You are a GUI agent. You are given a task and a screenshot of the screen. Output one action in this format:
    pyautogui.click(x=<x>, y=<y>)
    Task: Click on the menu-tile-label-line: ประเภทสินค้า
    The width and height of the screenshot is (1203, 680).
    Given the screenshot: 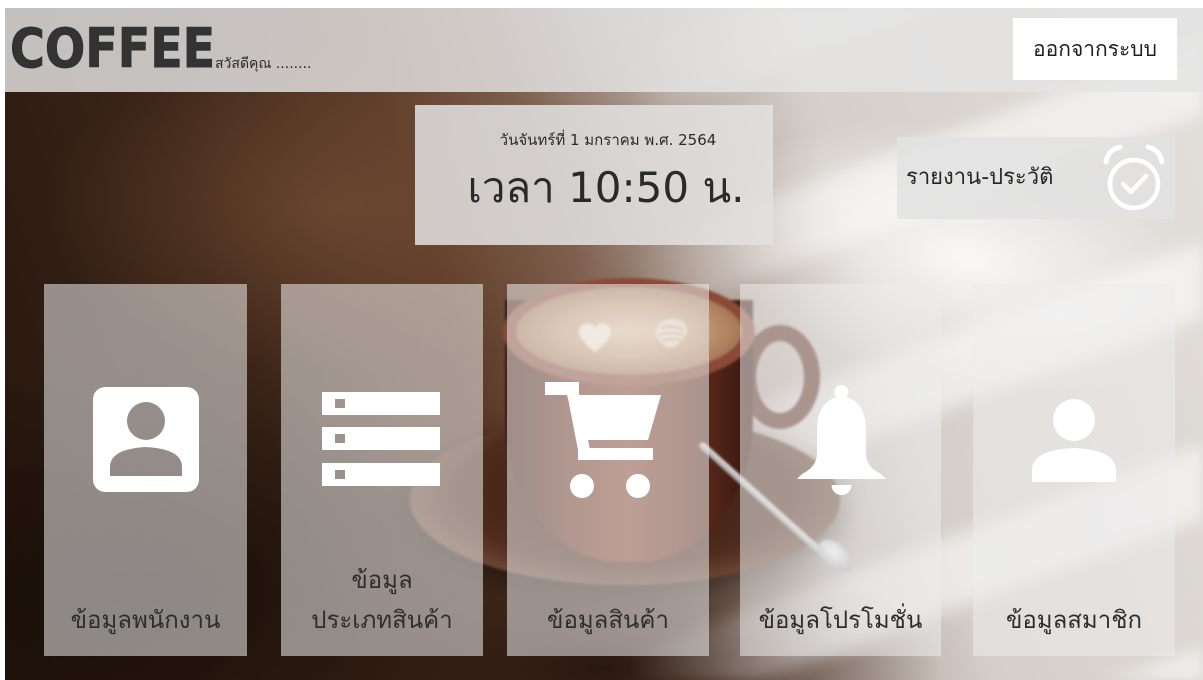 What is the action you would take?
    pyautogui.click(x=382, y=620)
    